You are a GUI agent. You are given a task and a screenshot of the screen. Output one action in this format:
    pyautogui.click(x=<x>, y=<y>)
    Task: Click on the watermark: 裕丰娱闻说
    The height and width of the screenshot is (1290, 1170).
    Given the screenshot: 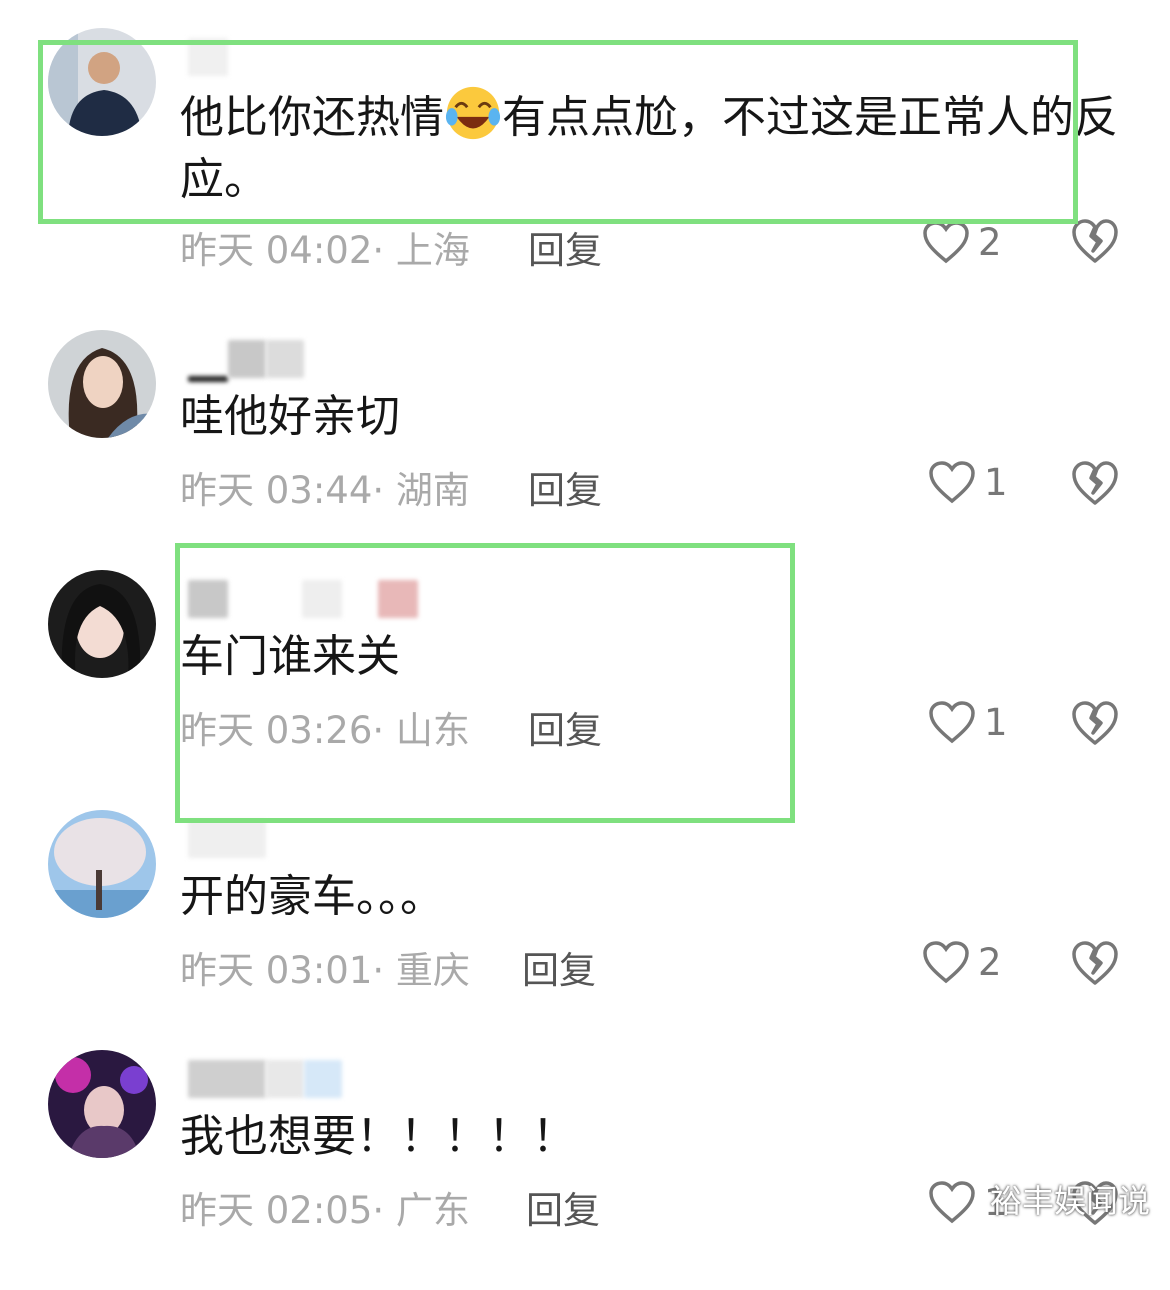 What is the action you would take?
    pyautogui.click(x=1070, y=1201)
    